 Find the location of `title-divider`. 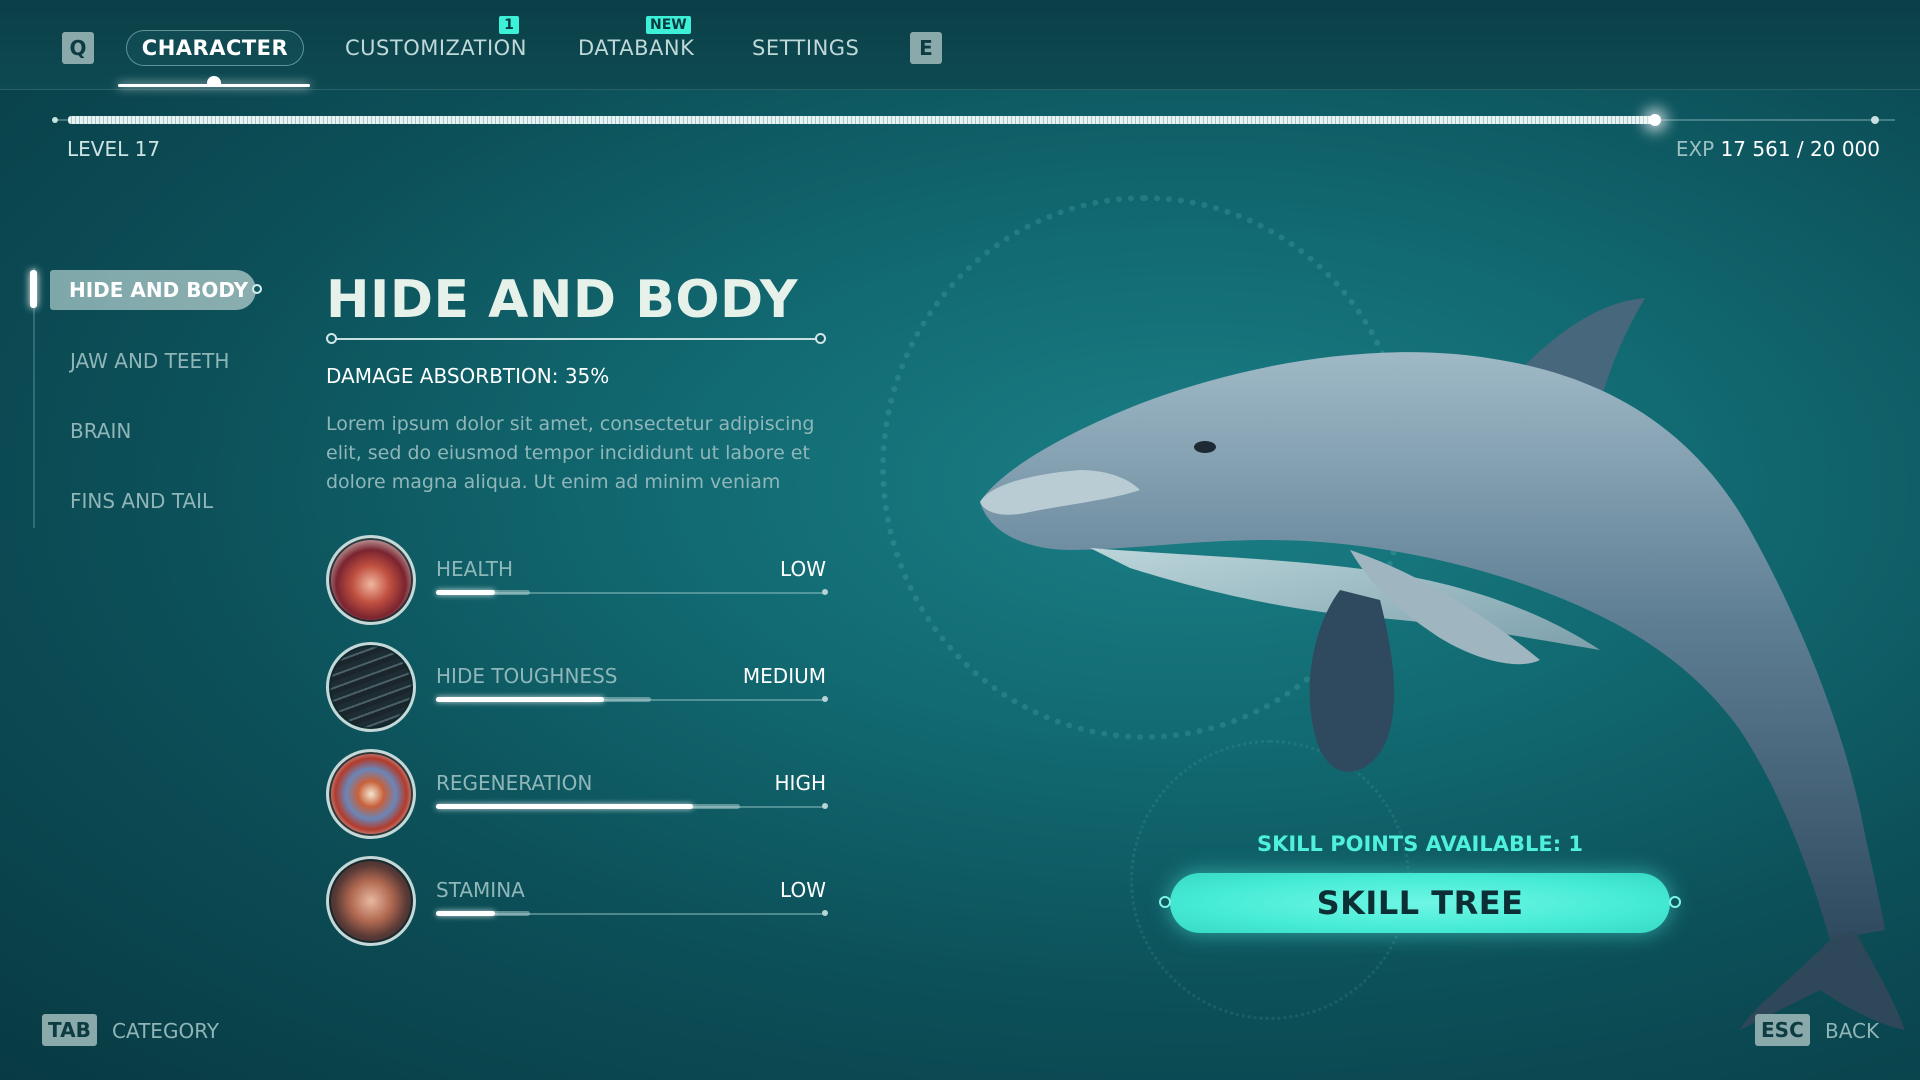

title-divider is located at coordinates (575, 339).